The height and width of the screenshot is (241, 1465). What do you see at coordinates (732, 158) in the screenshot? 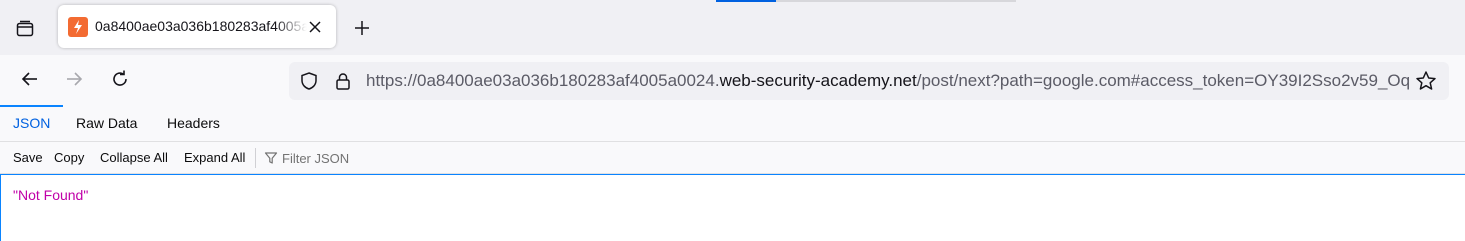
I see `json-toolbar: Save Copy Collapse All Expand All` at bounding box center [732, 158].